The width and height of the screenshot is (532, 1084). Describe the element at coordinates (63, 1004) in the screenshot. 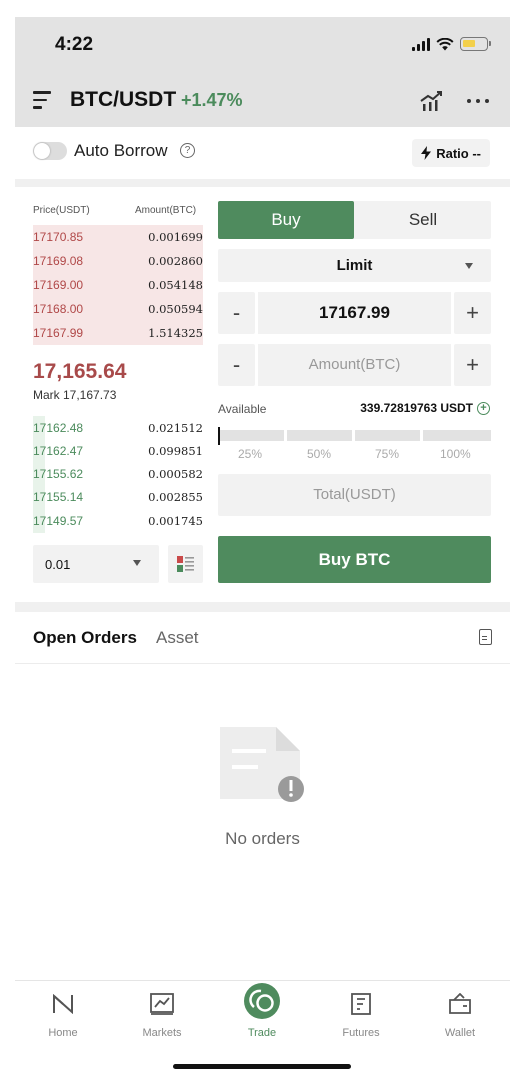

I see `home-icon` at that location.